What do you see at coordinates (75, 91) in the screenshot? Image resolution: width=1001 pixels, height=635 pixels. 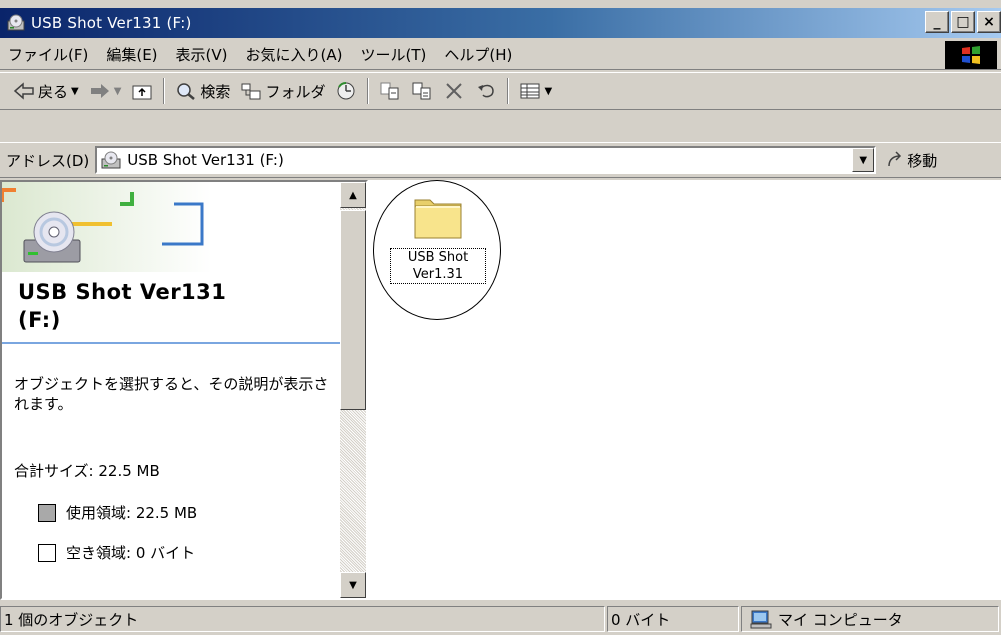 I see `back-dropdown-icon: ▼` at bounding box center [75, 91].